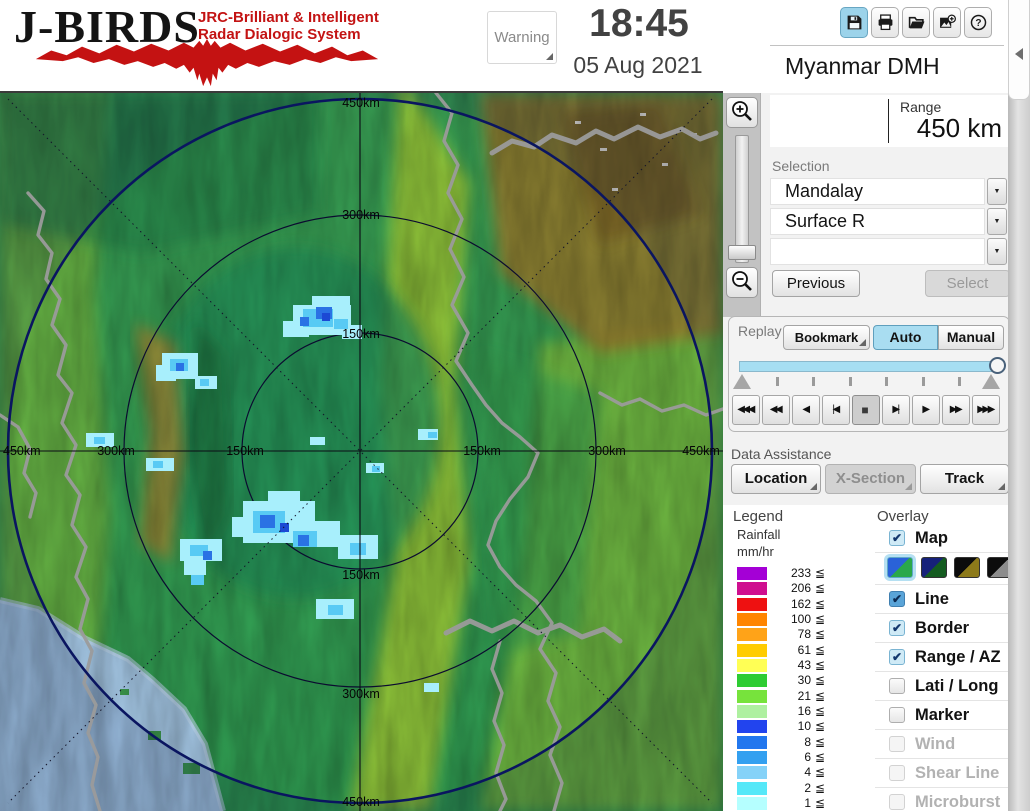 This screenshot has width=1030, height=811. I want to click on forward-button: ▶▶, so click(956, 410).